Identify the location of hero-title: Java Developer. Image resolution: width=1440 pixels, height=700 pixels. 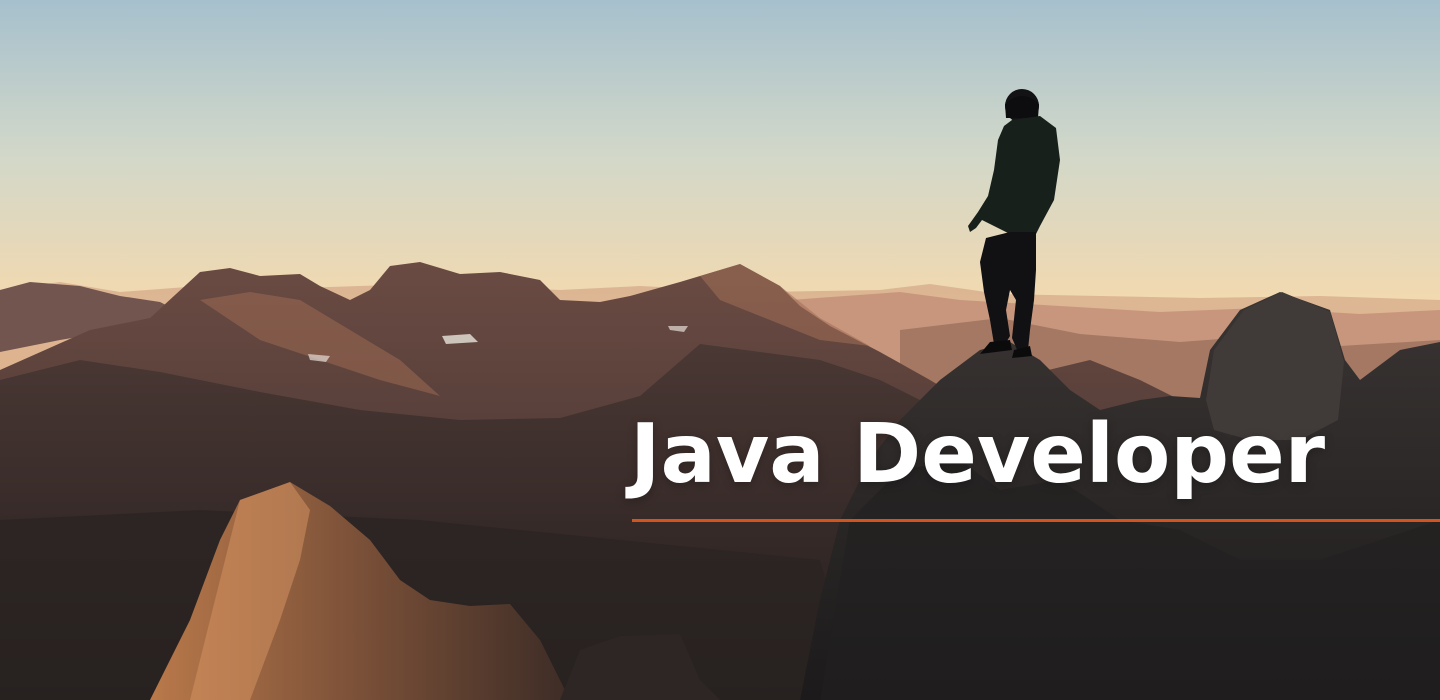
(978, 454).